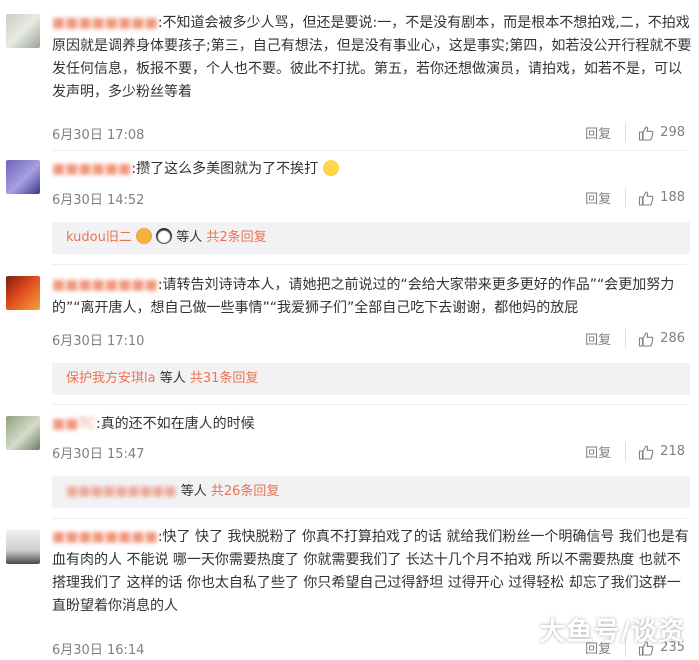 This screenshot has width=699, height=660. I want to click on comment-text: 真的还不如在唐人的时候, so click(177, 424).